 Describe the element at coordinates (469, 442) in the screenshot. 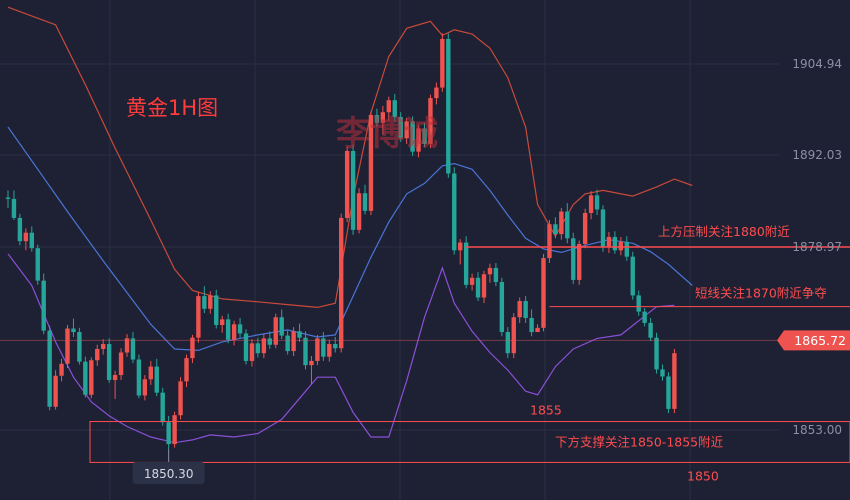

I see `support-zone-box` at that location.